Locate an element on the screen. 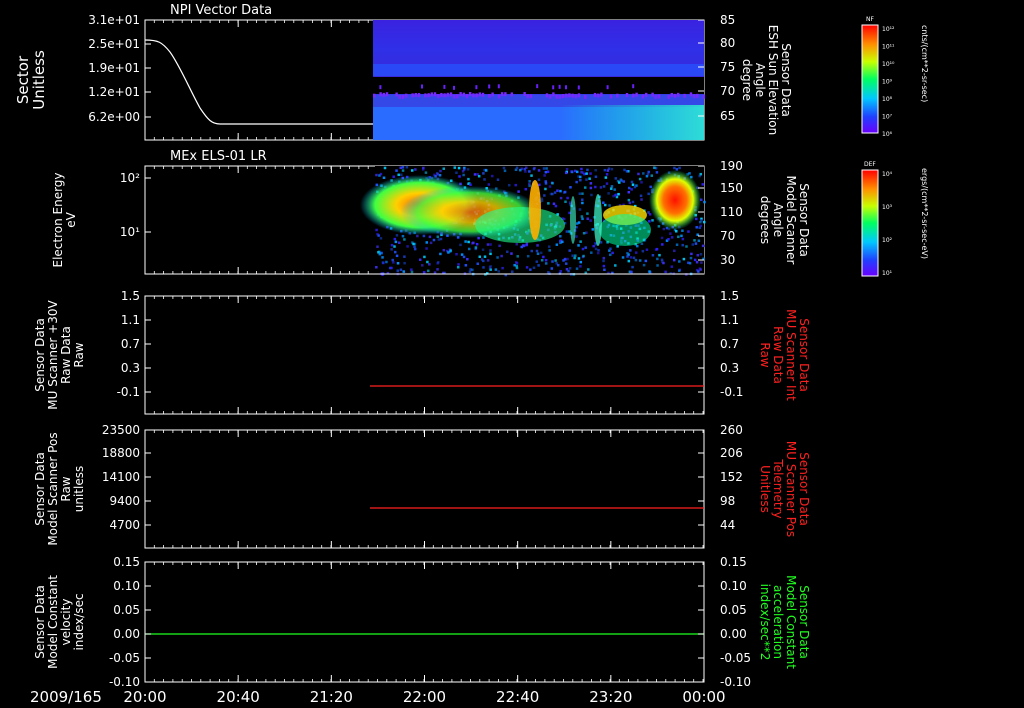  left-tick-label: 0.3 is located at coordinates (130, 368).